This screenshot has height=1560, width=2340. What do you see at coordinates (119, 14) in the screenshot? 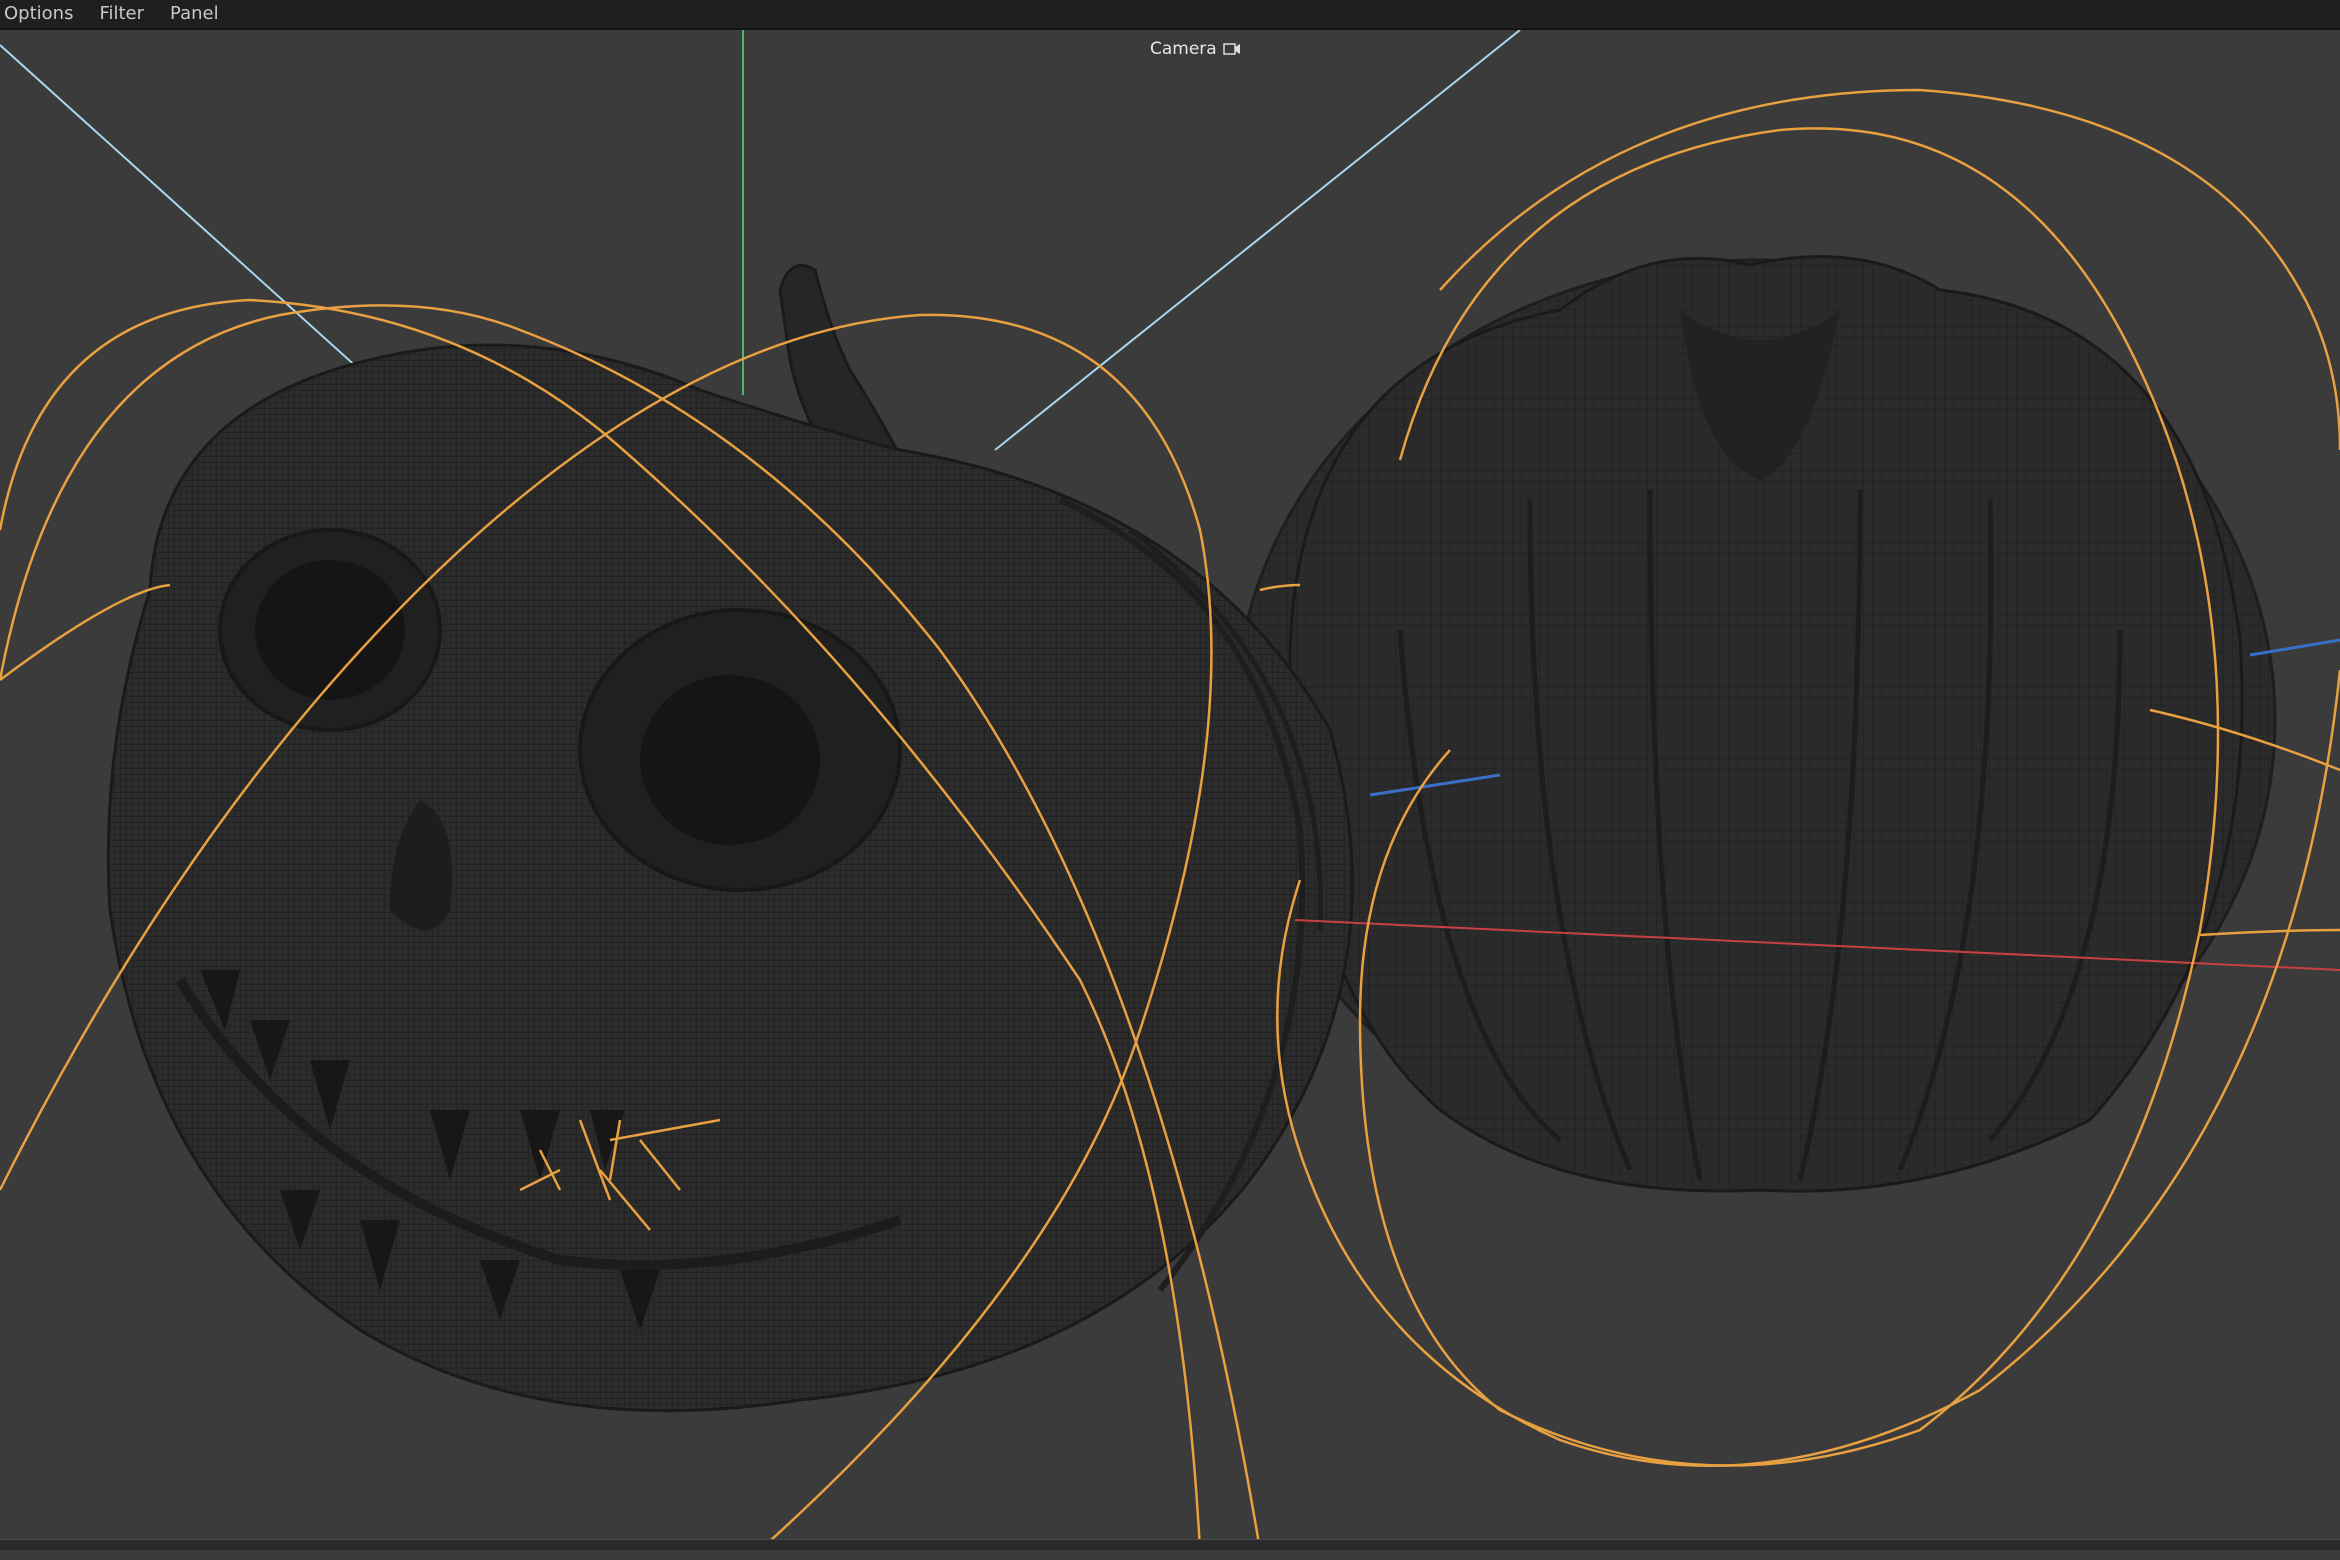
I see `menu-filter: Filter` at bounding box center [119, 14].